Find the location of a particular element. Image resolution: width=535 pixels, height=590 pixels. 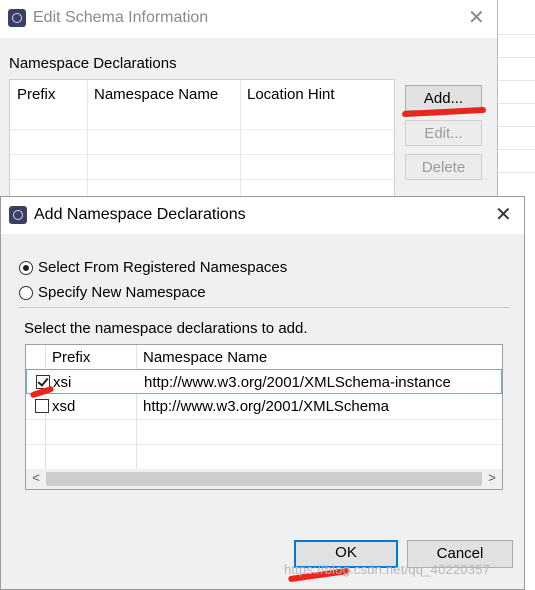

delete-button: Delete is located at coordinates (443, 167).